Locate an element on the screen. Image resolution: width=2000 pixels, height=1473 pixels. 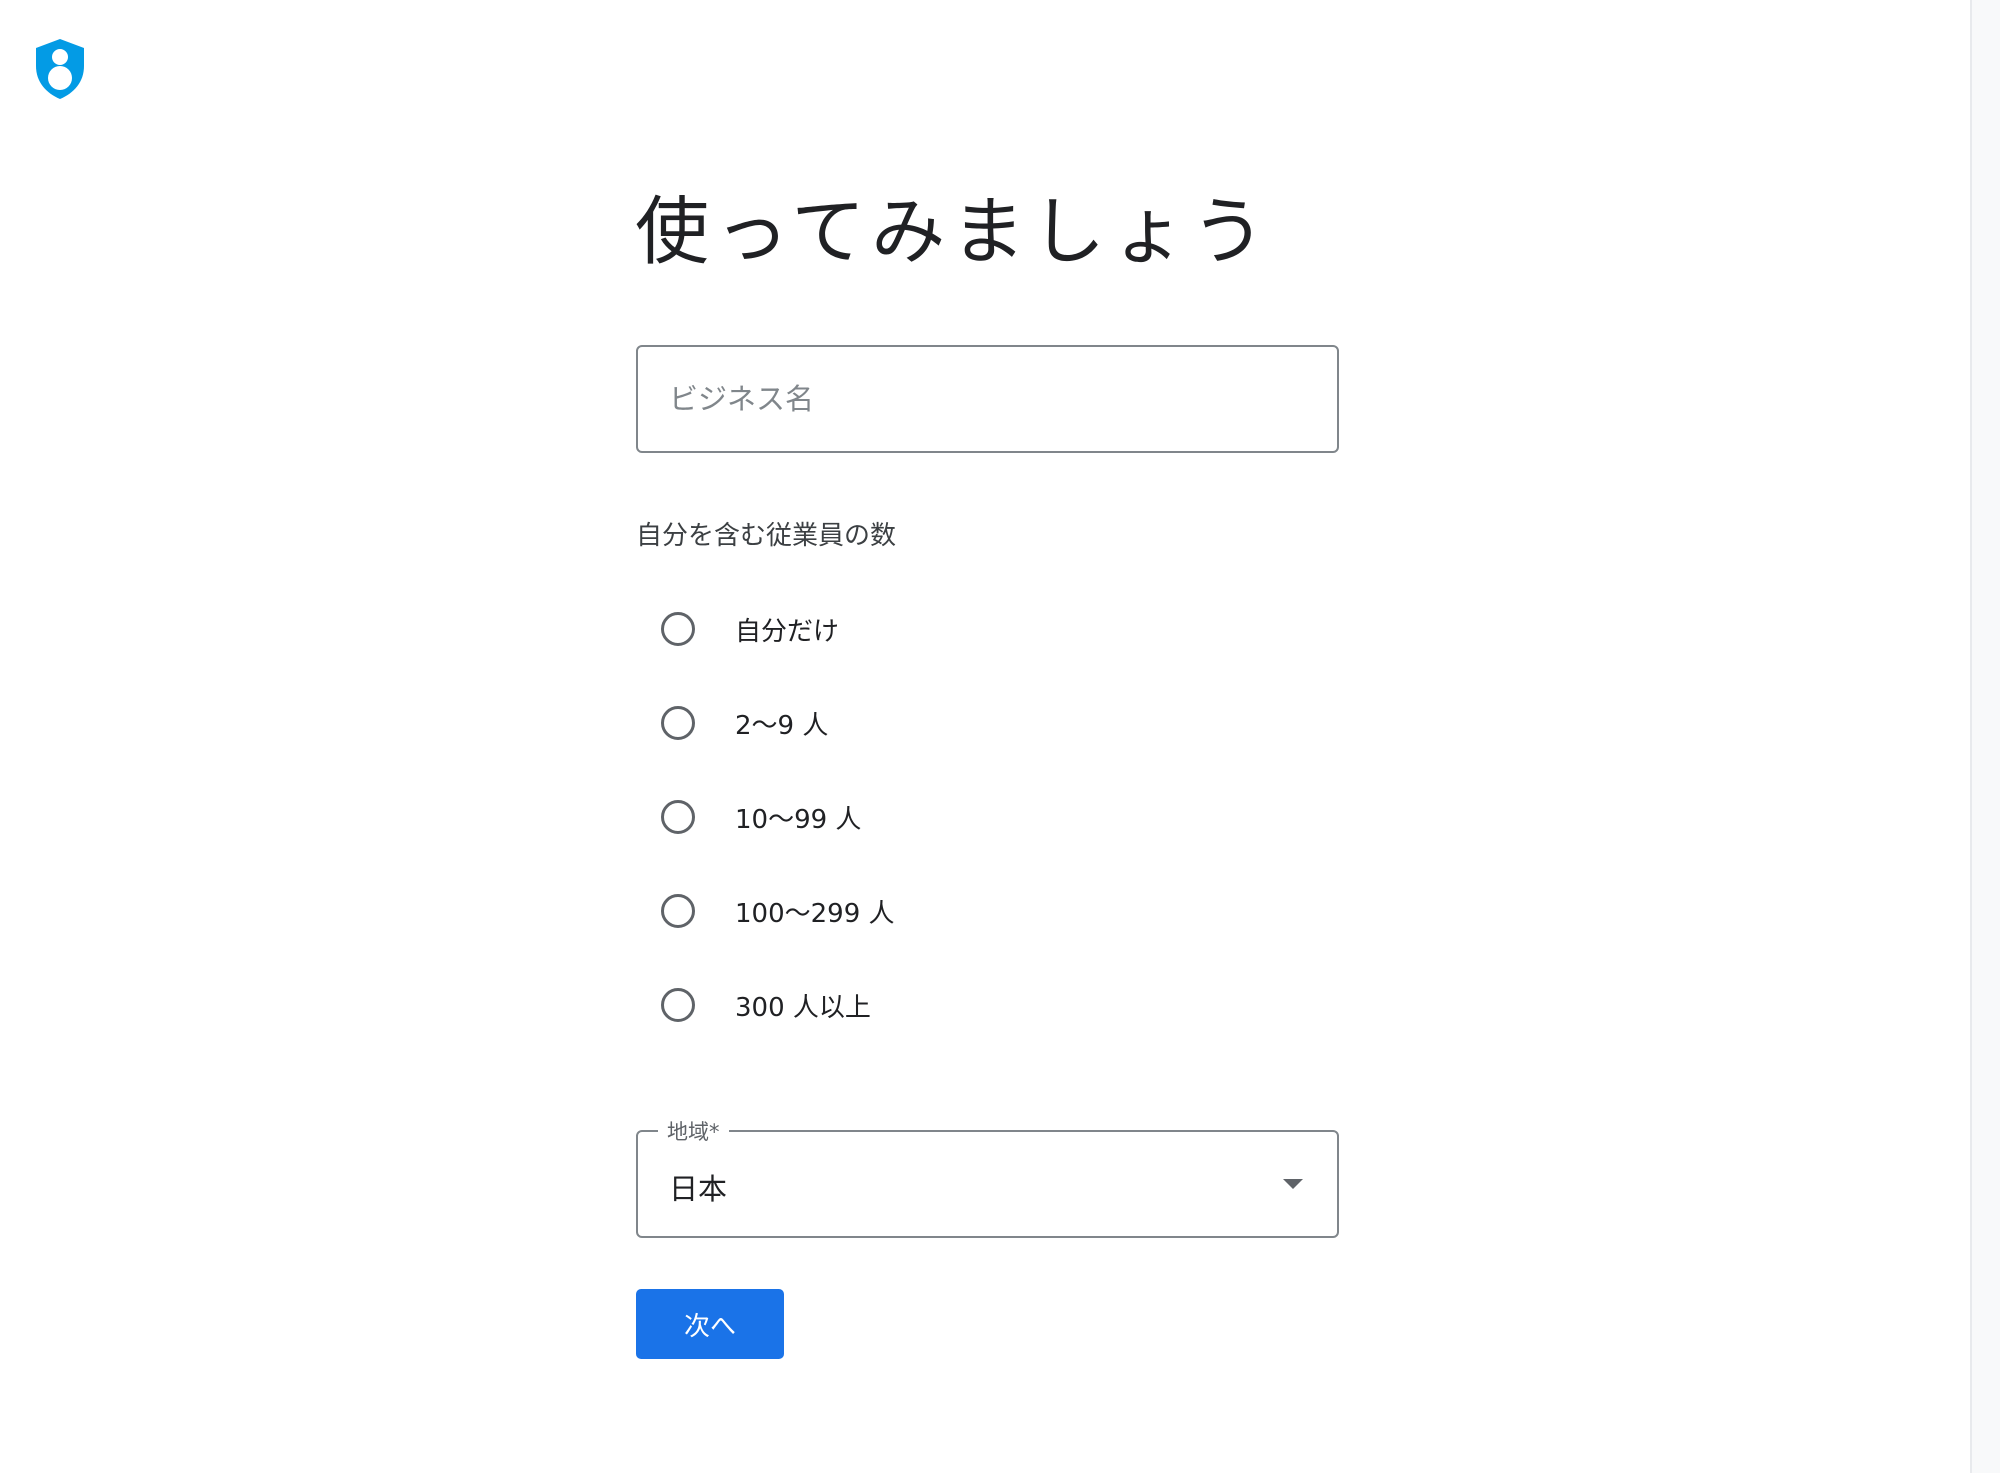
employee-option-10-99: 10〜99 人 is located at coordinates (761, 817).